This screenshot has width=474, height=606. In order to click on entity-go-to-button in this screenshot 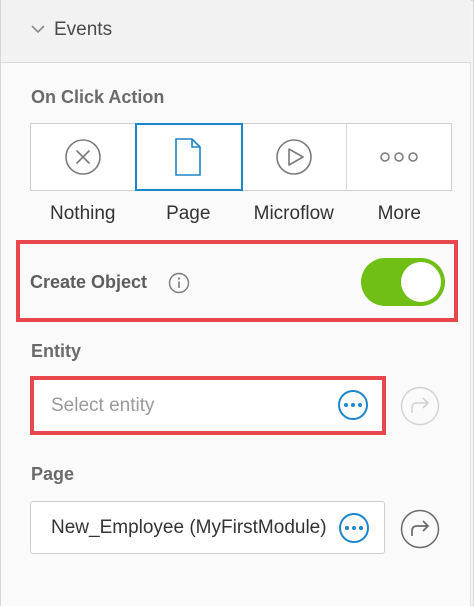, I will do `click(420, 406)`.